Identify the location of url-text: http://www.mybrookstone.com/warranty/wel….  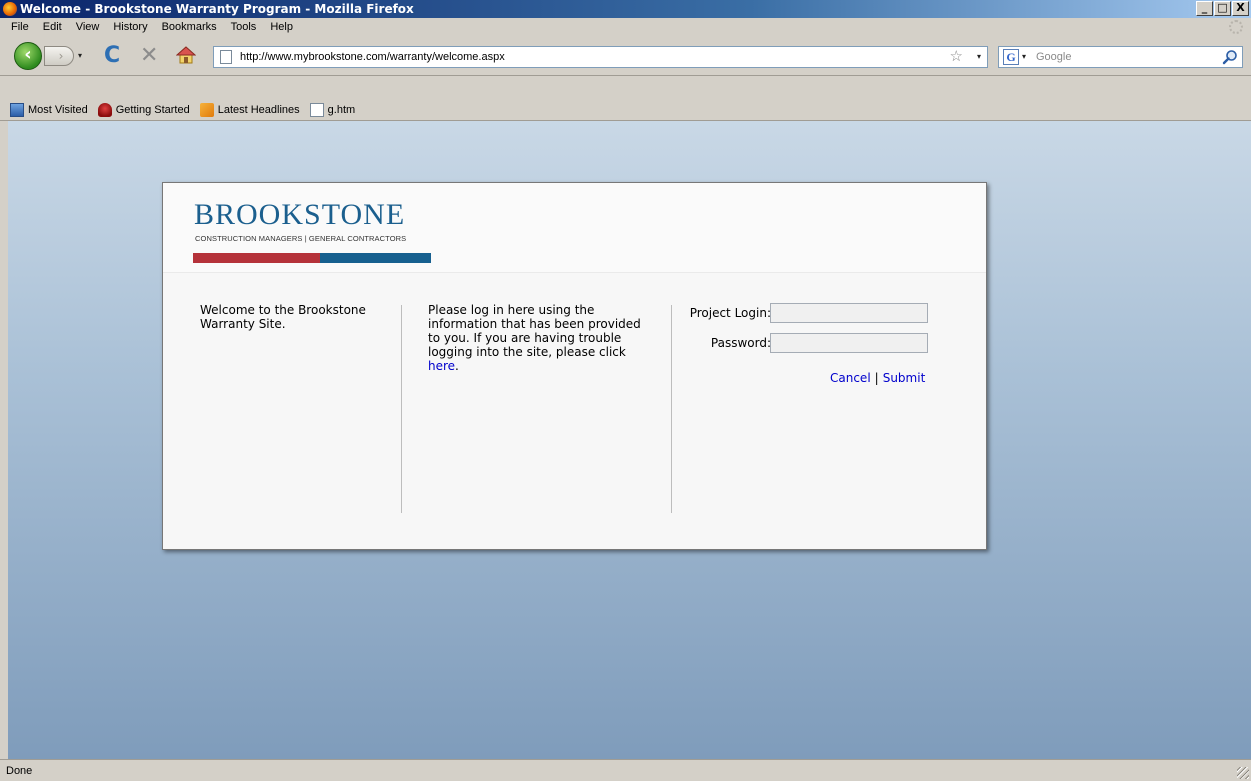
(372, 57).